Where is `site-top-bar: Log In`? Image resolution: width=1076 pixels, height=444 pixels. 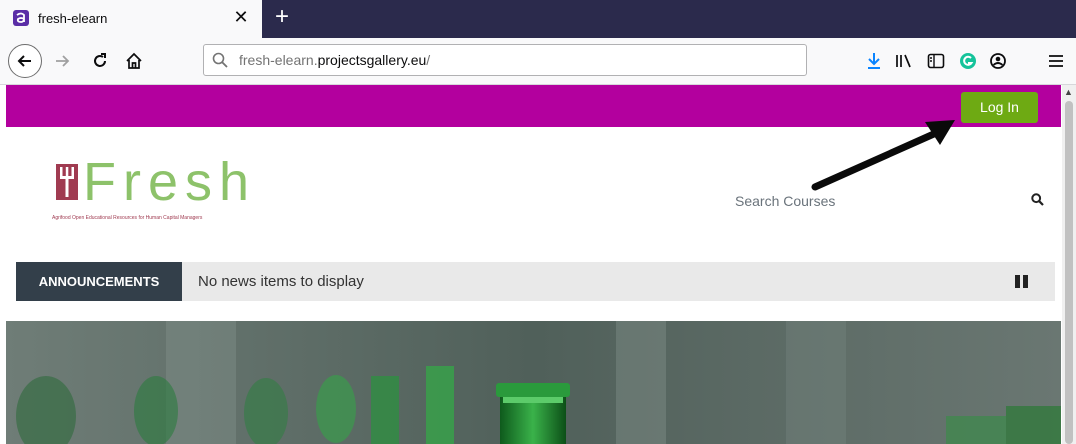 site-top-bar: Log In is located at coordinates (533, 106).